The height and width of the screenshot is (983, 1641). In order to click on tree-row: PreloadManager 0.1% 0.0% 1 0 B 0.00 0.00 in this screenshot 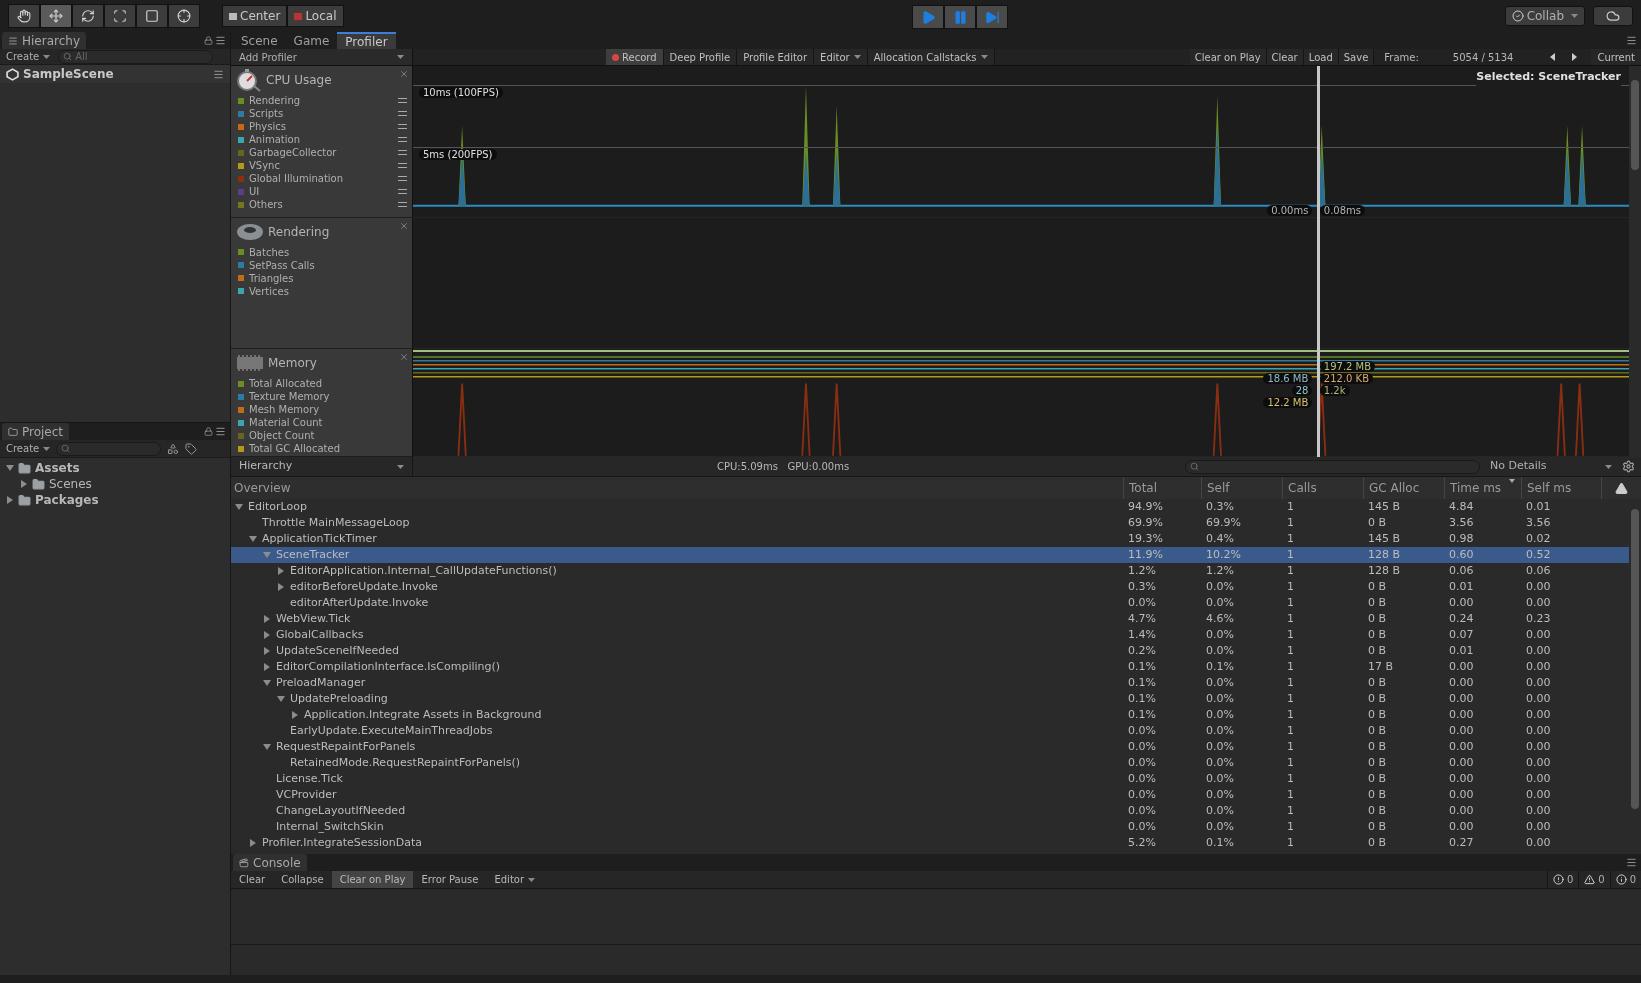, I will do `click(930, 683)`.